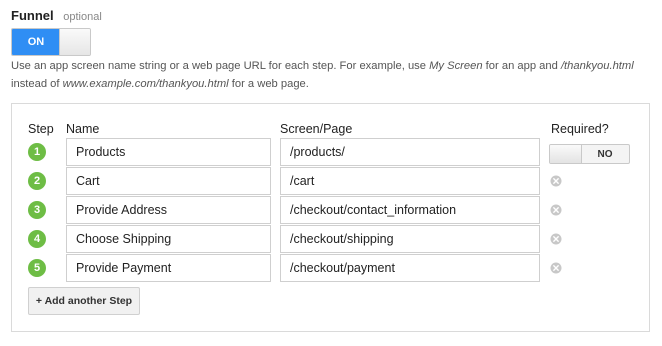  What do you see at coordinates (589, 154) in the screenshot?
I see `required-toggle: NO` at bounding box center [589, 154].